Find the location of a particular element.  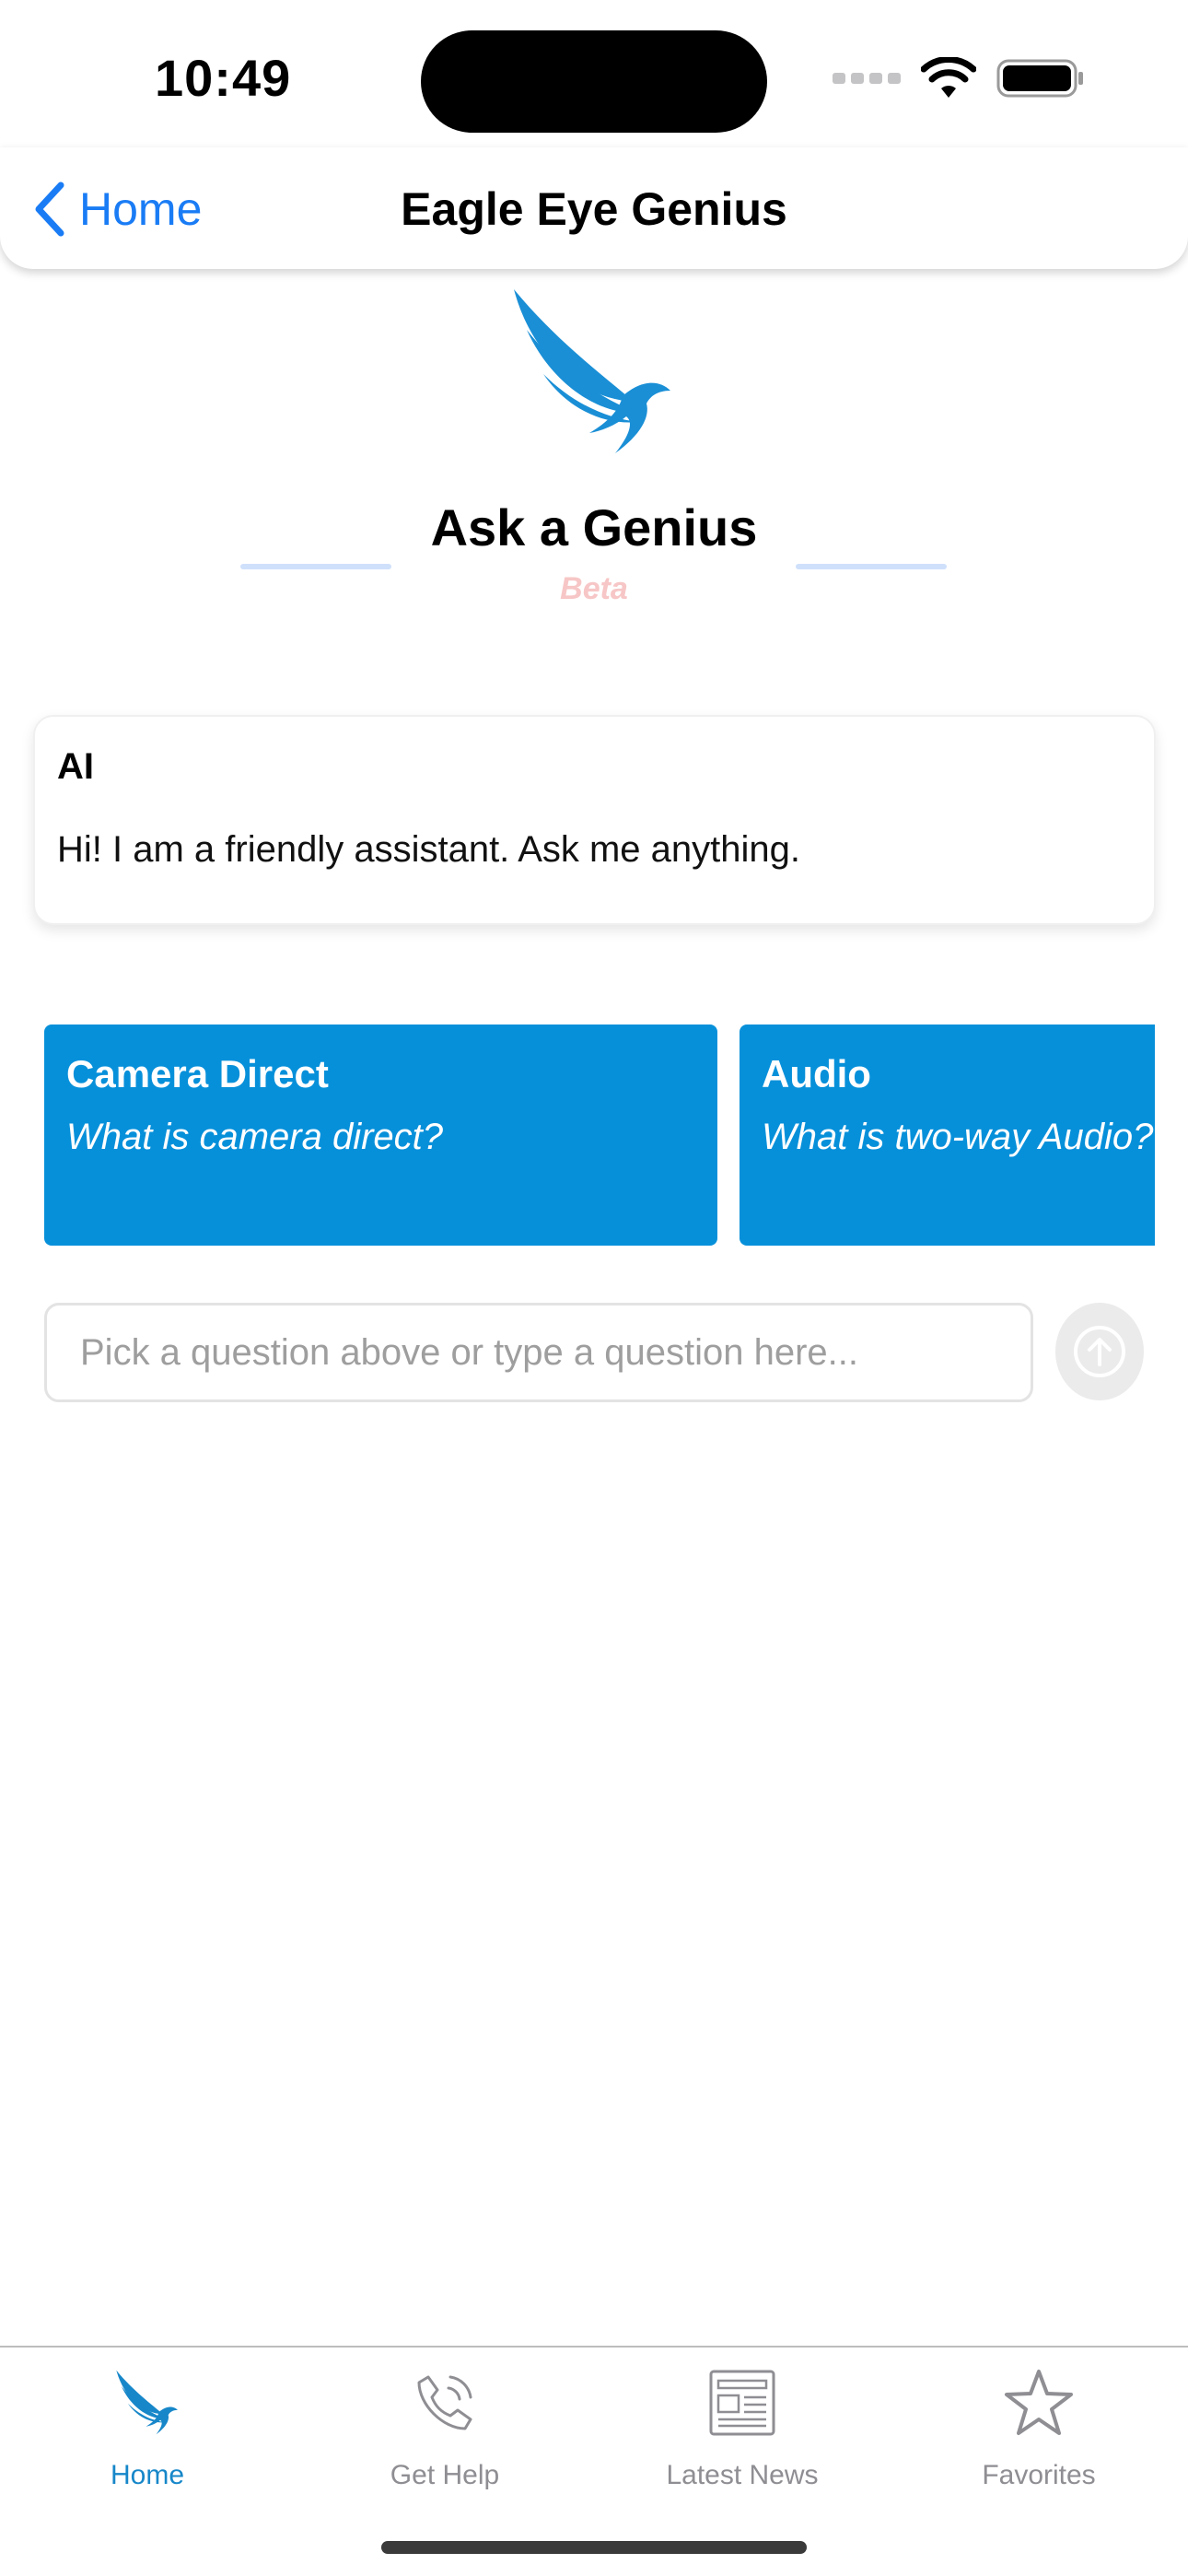

tab-latest-news: Latest News is located at coordinates (742, 2435).